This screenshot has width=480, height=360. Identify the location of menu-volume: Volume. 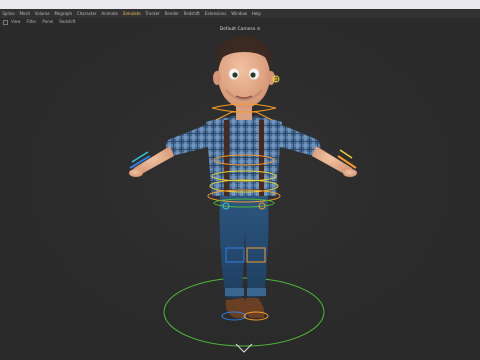
(42, 13).